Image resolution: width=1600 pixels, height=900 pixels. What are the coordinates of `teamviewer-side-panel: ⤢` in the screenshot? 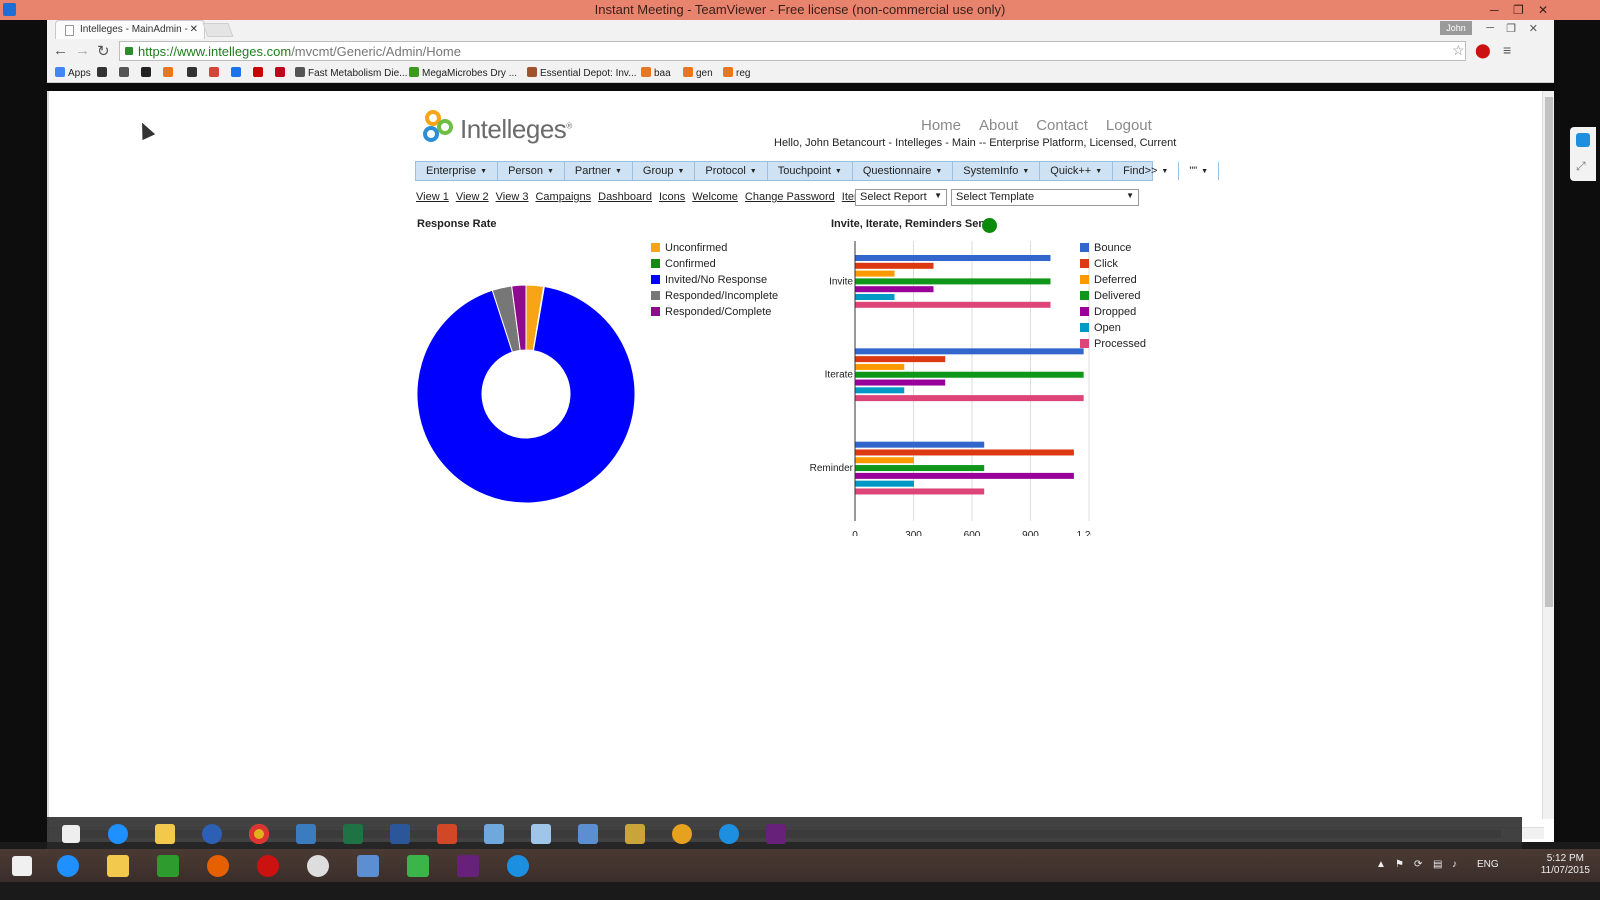 It's located at (1583, 154).